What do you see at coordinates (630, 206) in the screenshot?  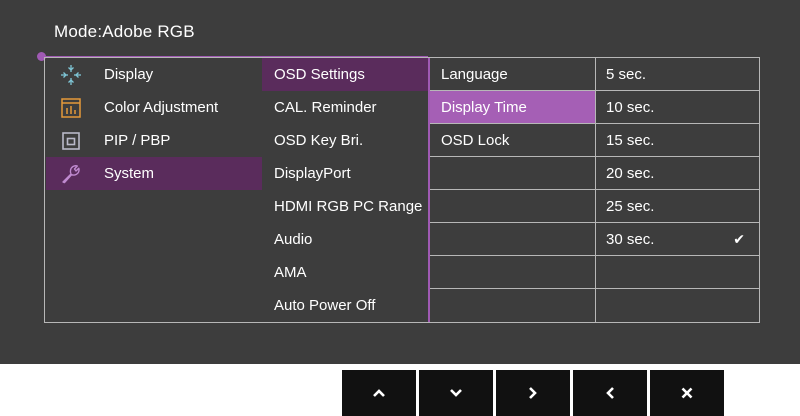 I see `value-label: 25 sec.` at bounding box center [630, 206].